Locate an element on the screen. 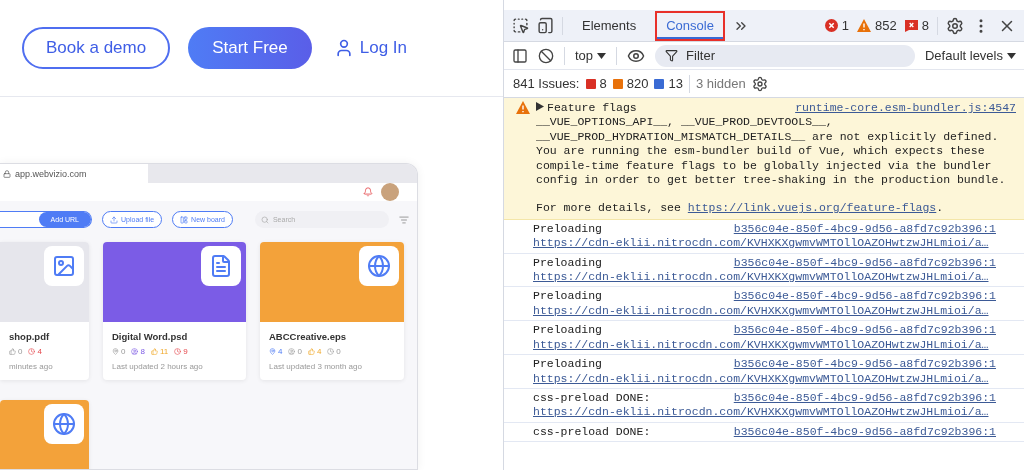 The width and height of the screenshot is (1024, 470). warning-issue-icon is located at coordinates (617, 83).